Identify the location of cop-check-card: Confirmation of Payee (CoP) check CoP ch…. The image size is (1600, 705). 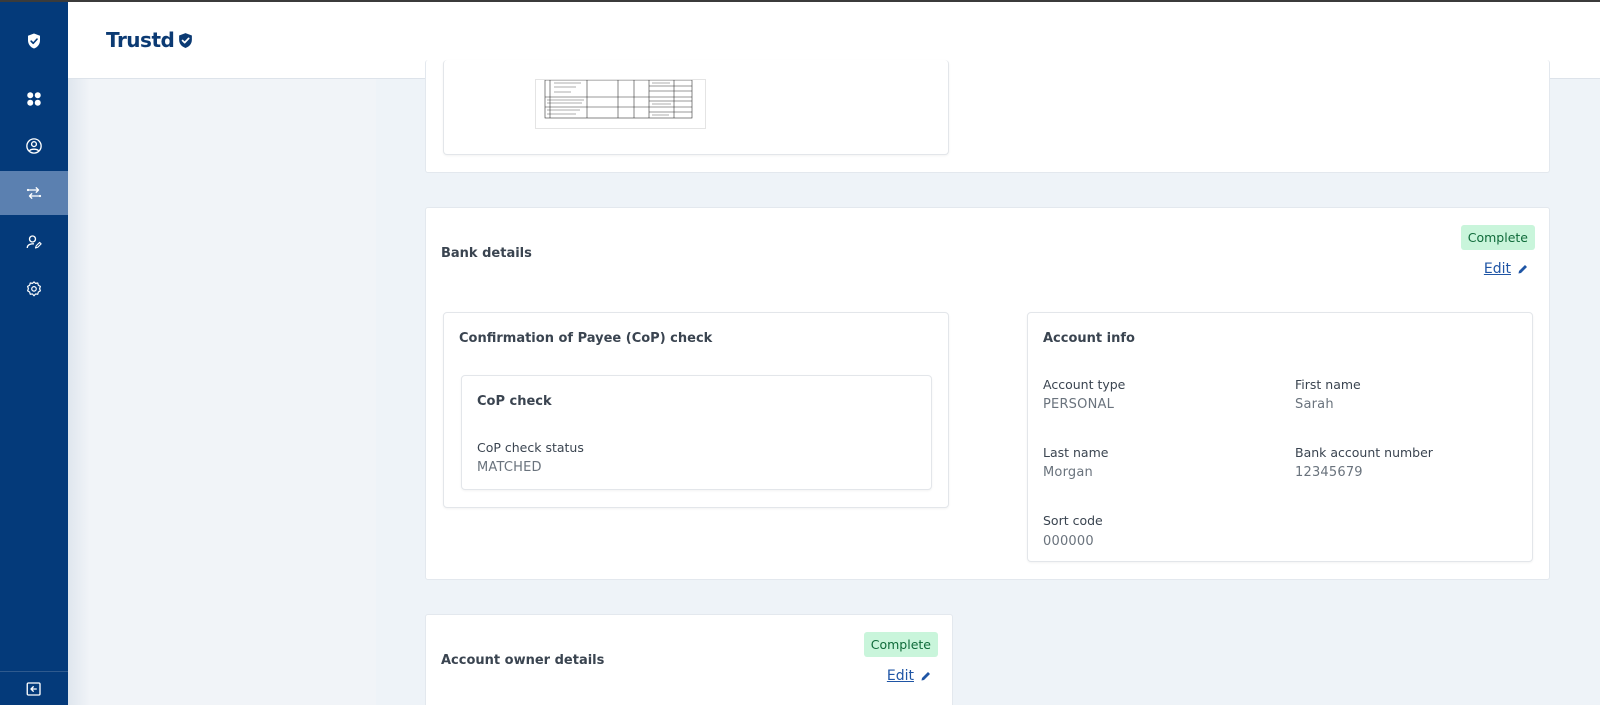
(696, 410).